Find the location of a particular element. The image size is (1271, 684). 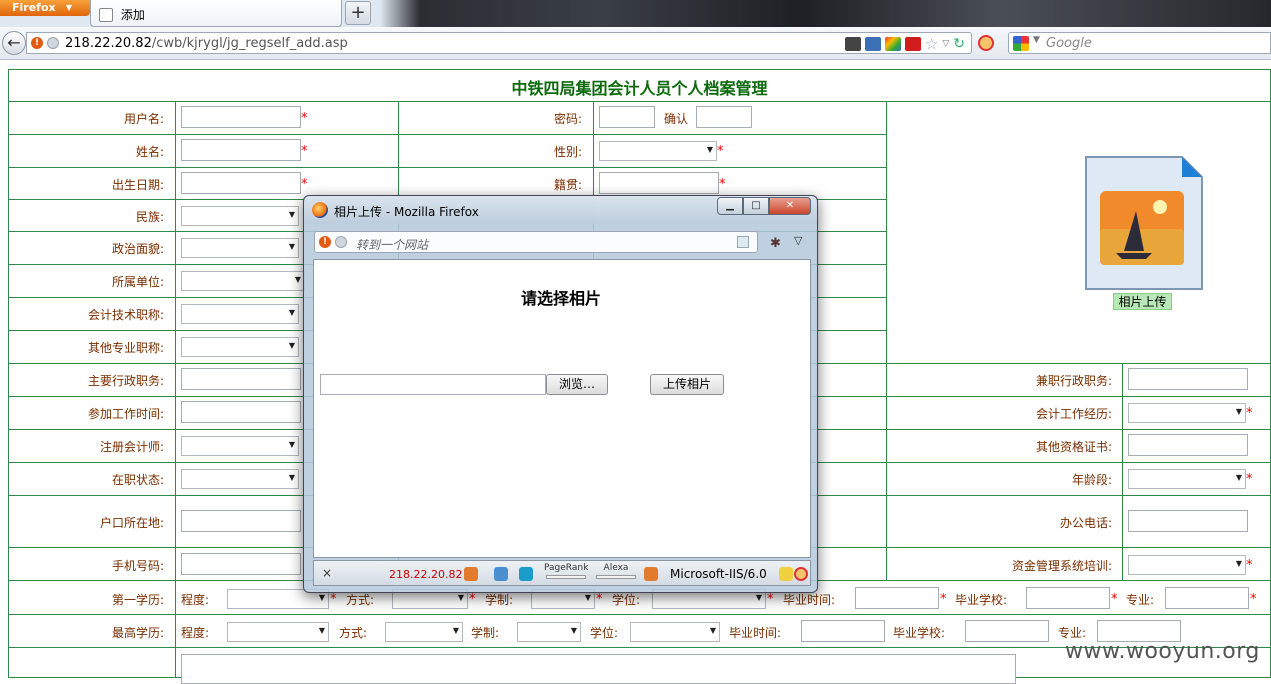

ethnic-label: 民族: is located at coordinates (149, 217).